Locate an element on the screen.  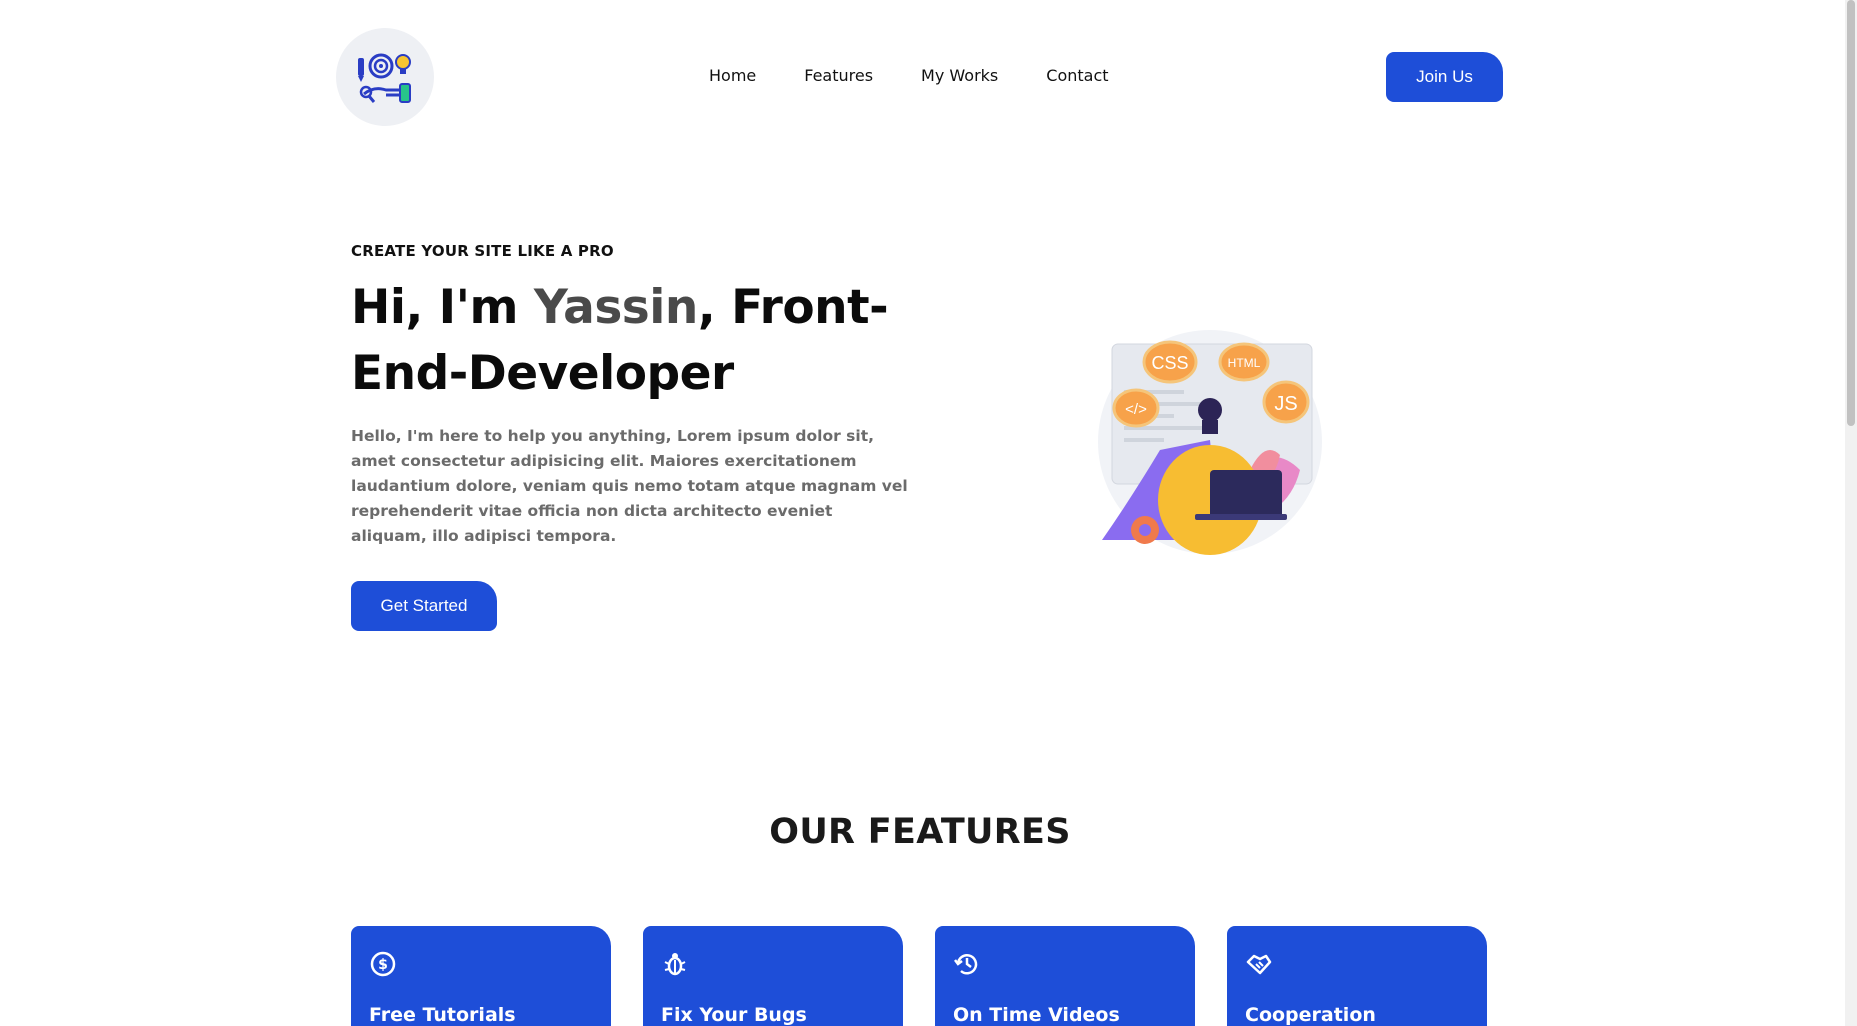
code-bubble: </> is located at coordinates (1136, 408).